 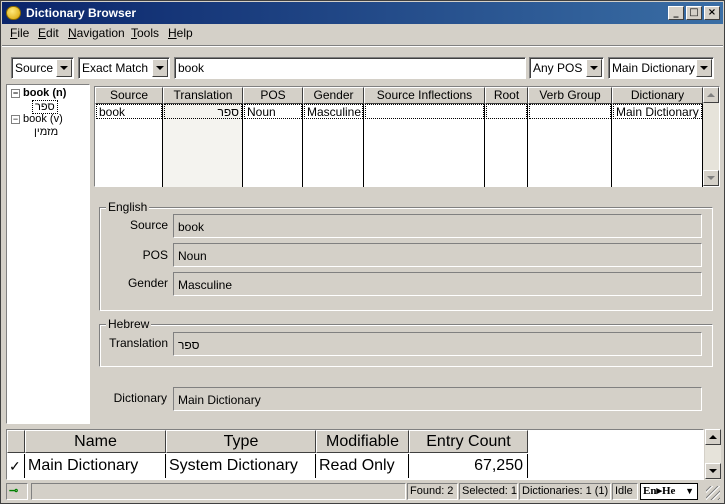 I want to click on tree-child-item: ספר, so click(x=45, y=107).